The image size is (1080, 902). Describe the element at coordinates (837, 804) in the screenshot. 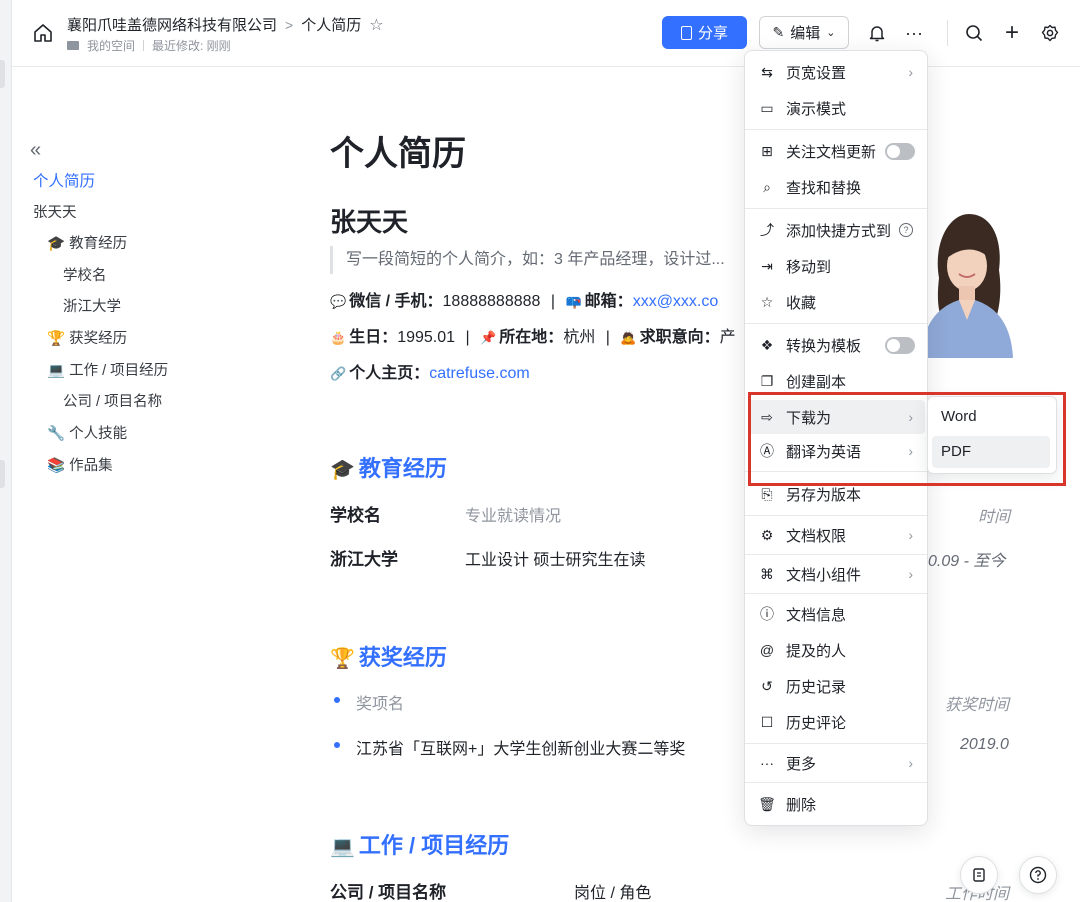

I see `menu-item-delete: 🗑 删除` at that location.